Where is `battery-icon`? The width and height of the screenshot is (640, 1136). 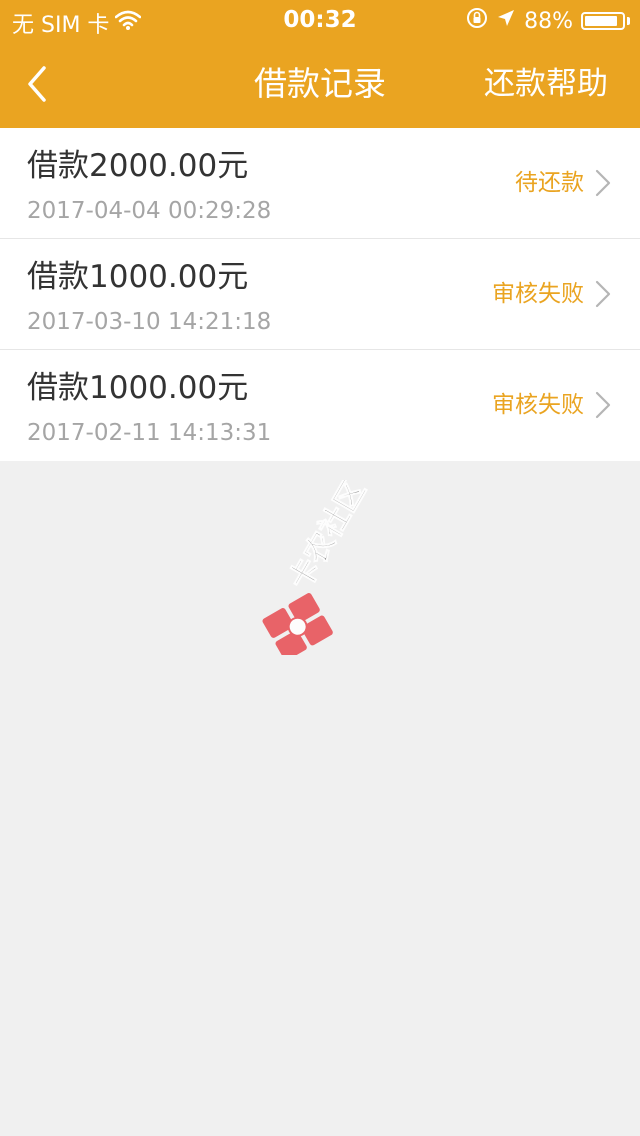
battery-icon is located at coordinates (603, 21).